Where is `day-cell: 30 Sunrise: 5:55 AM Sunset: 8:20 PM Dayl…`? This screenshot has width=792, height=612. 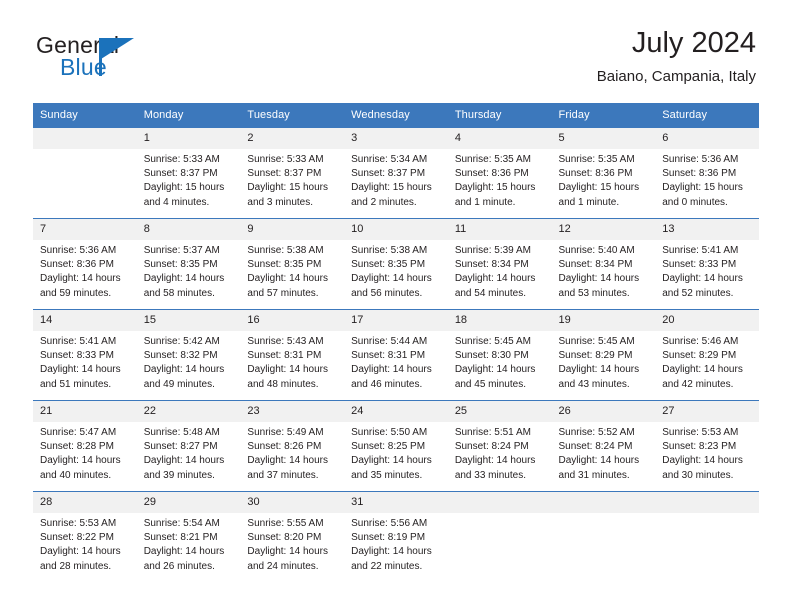 day-cell: 30 Sunrise: 5:55 AM Sunset: 8:20 PM Dayl… is located at coordinates (292, 536).